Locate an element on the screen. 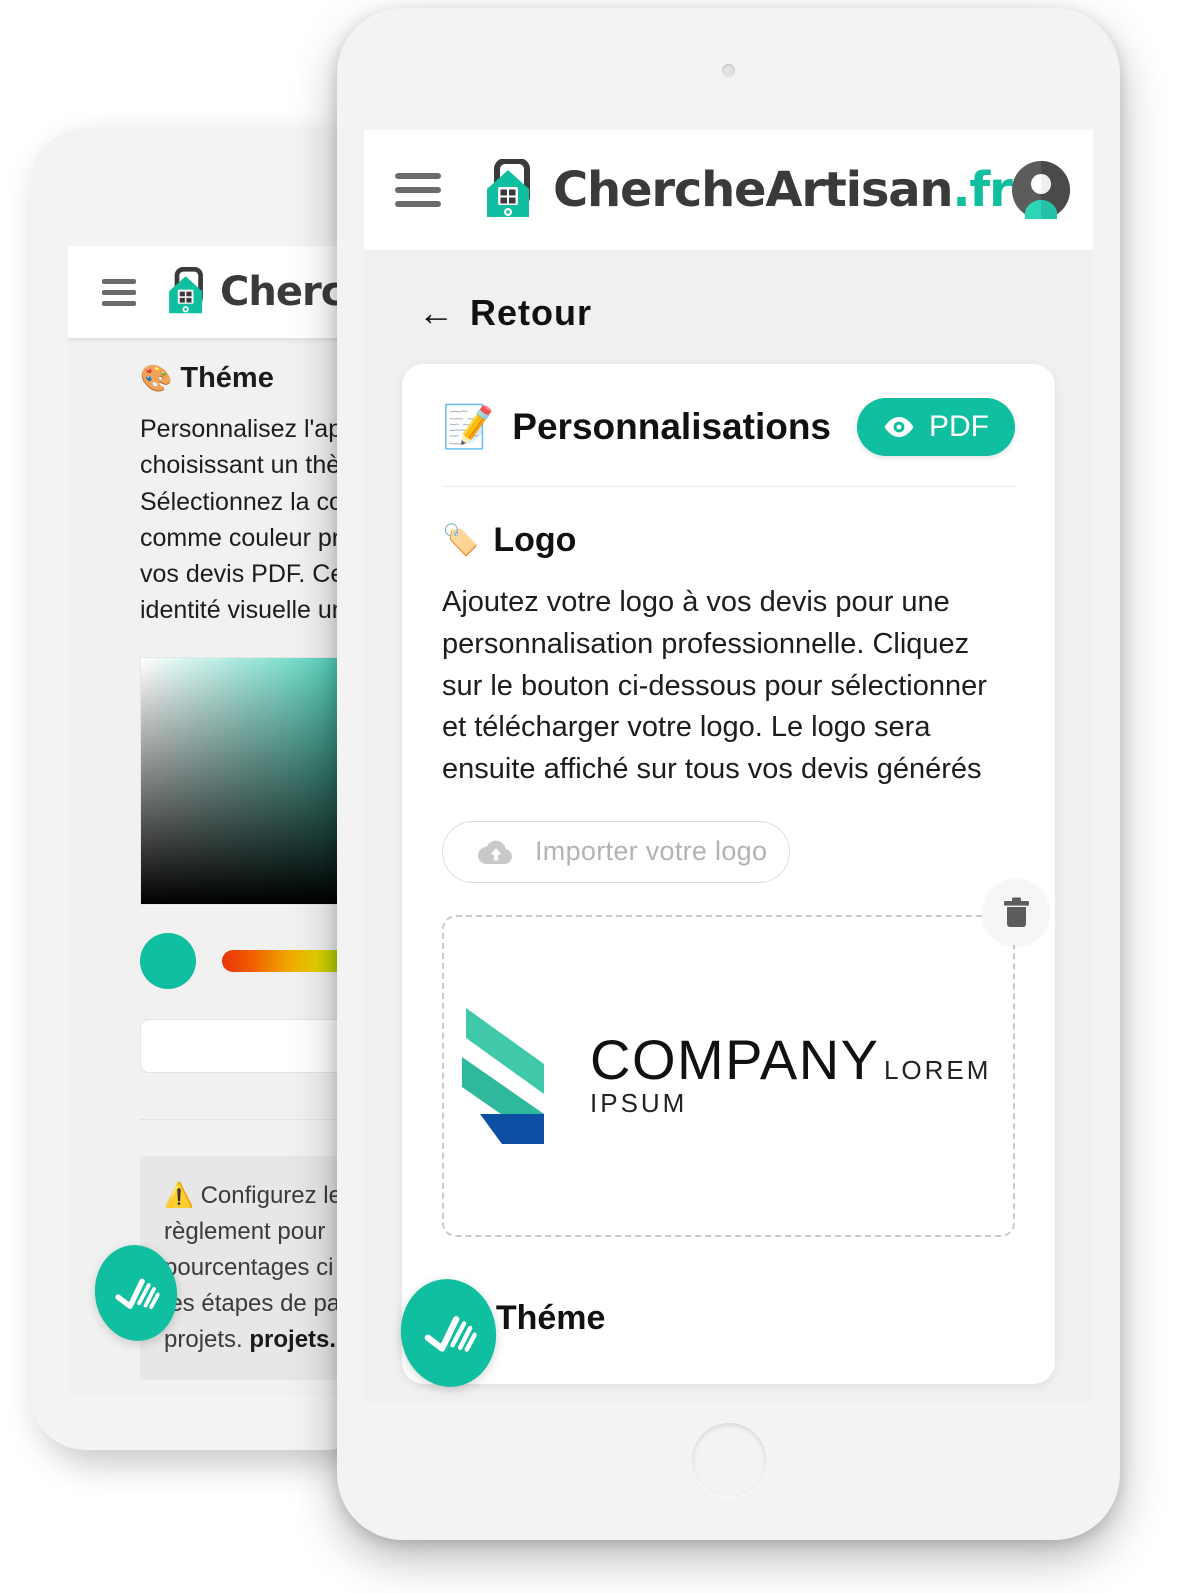 The width and height of the screenshot is (1193, 1593). brand-logo: ChercheArtisan.fr is located at coordinates (748, 190).